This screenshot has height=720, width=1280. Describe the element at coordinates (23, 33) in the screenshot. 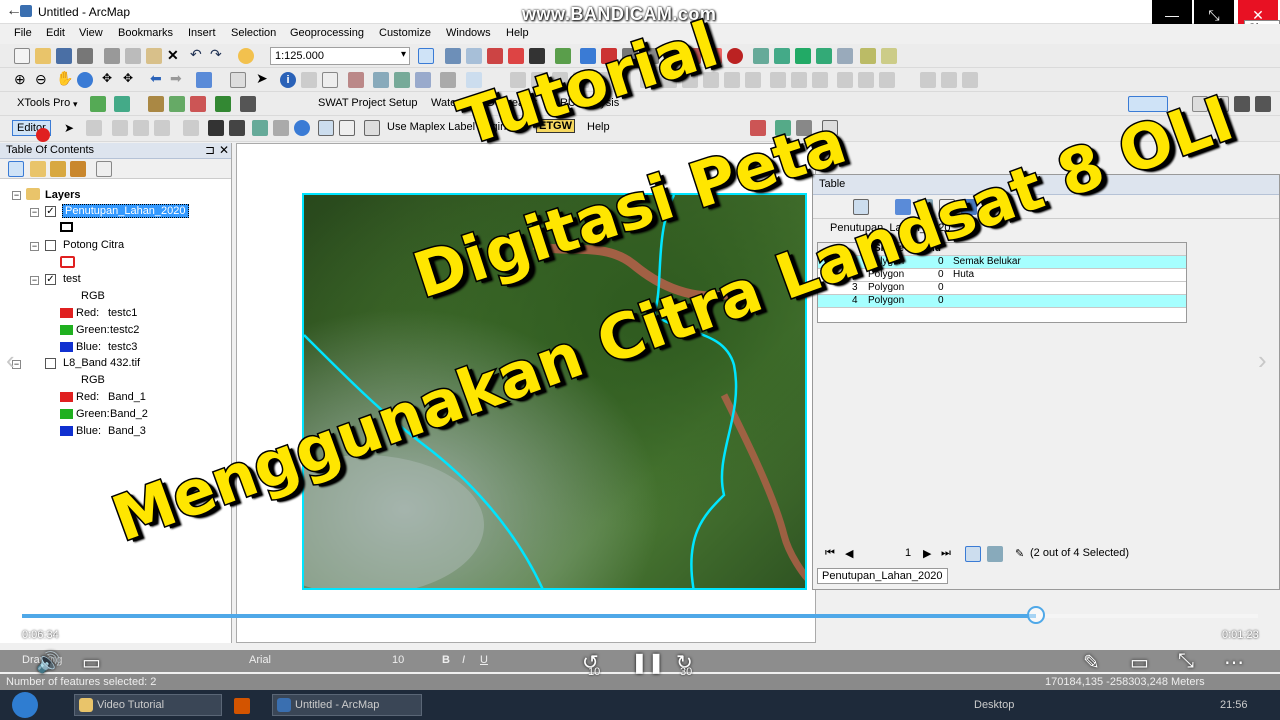

I see `menu-file: File` at that location.